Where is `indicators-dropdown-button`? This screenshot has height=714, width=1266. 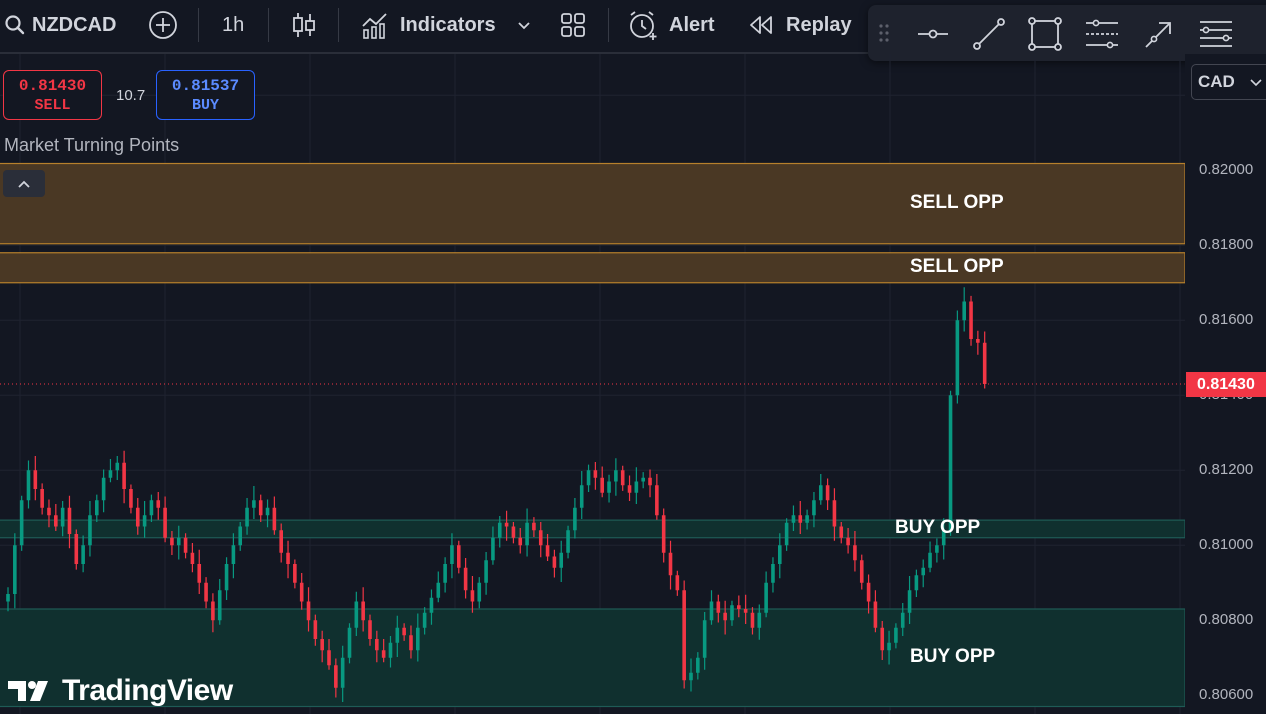
indicators-dropdown-button is located at coordinates (524, 25).